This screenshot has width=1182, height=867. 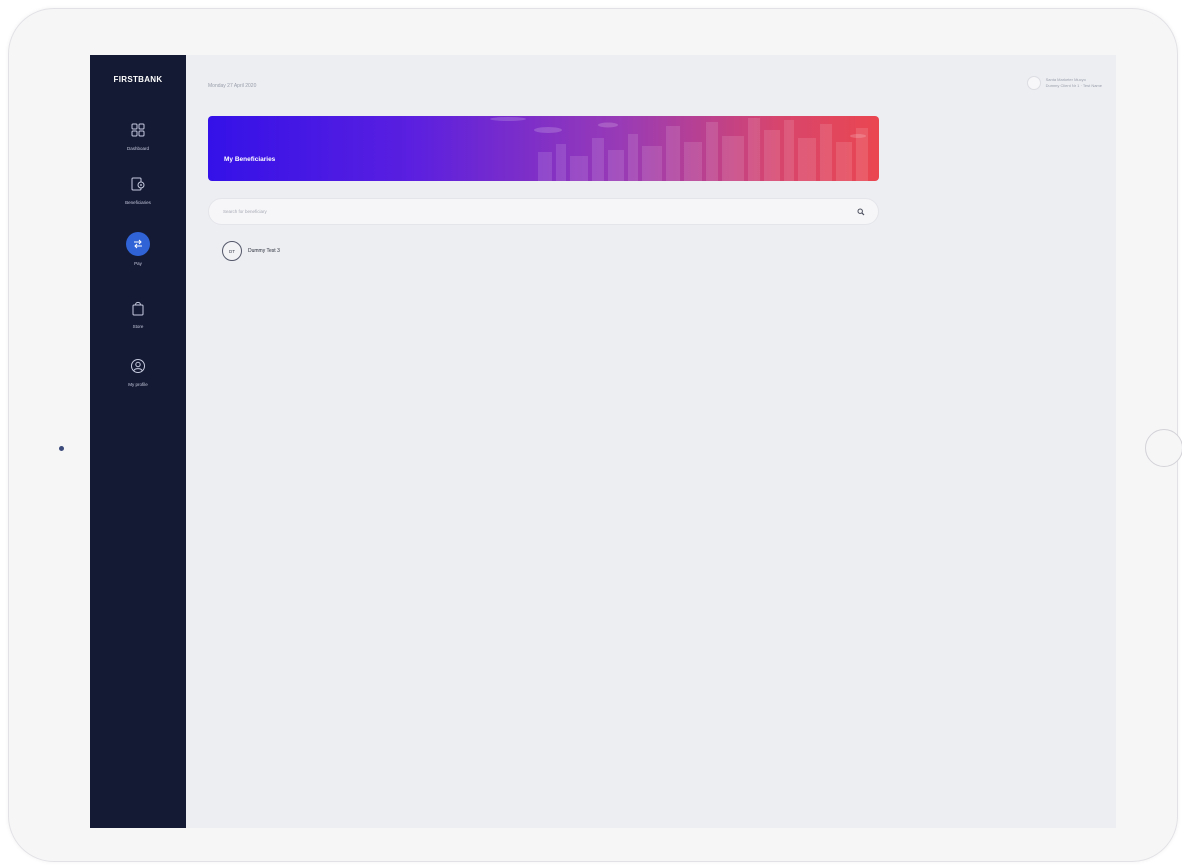 I want to click on bank-logo: FIRSTBANK, so click(x=138, y=79).